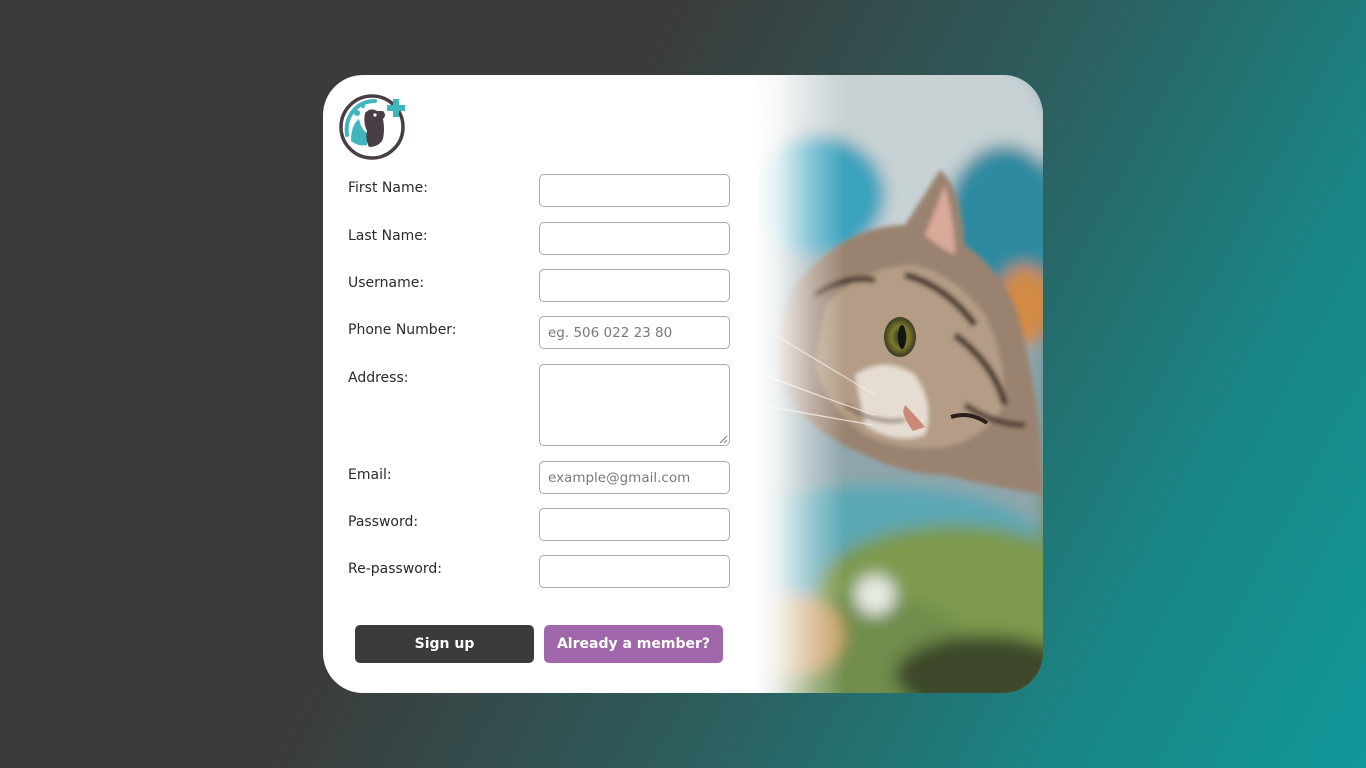 This screenshot has height=768, width=1366. I want to click on photo-fade-overlay, so click(800, 384).